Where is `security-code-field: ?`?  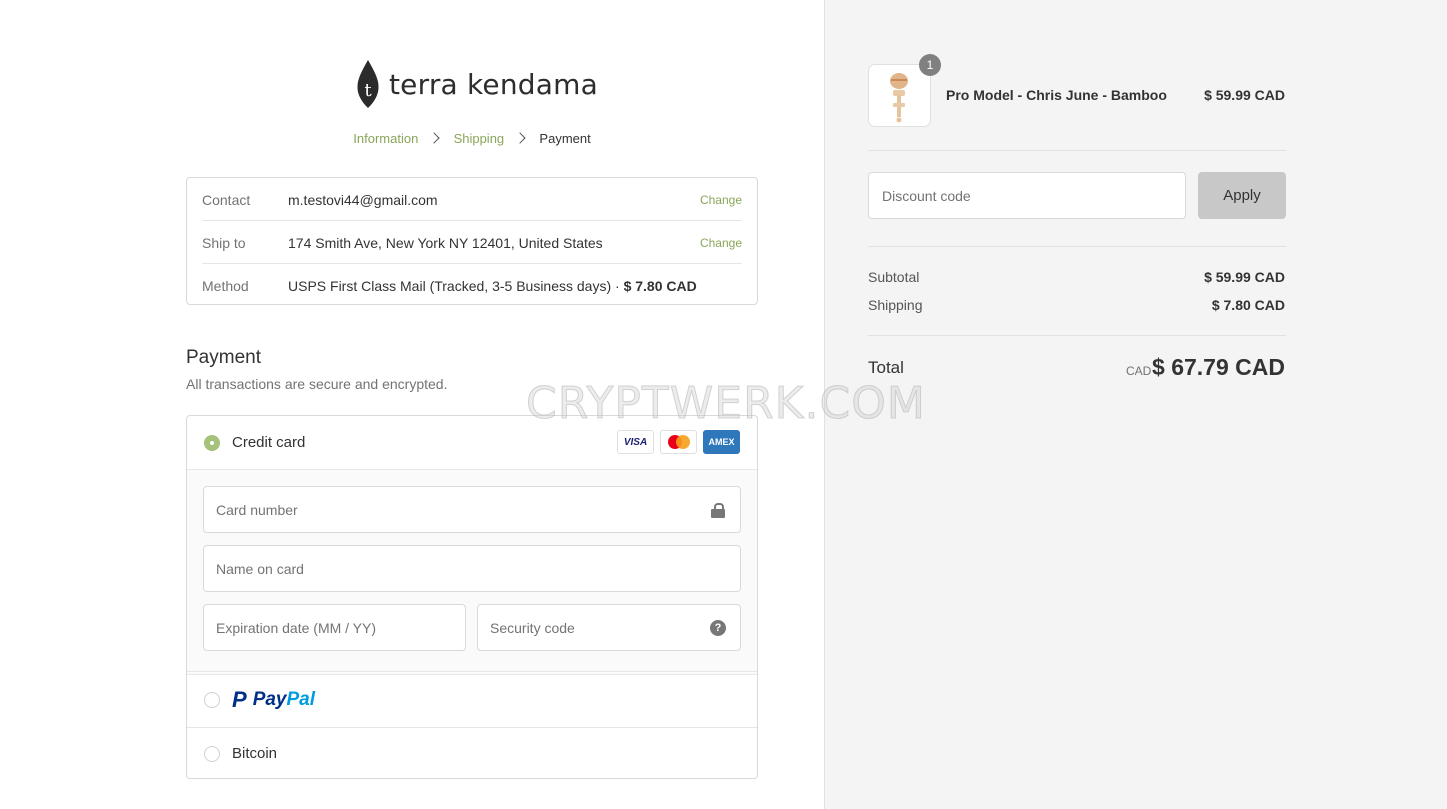 security-code-field: ? is located at coordinates (609, 627).